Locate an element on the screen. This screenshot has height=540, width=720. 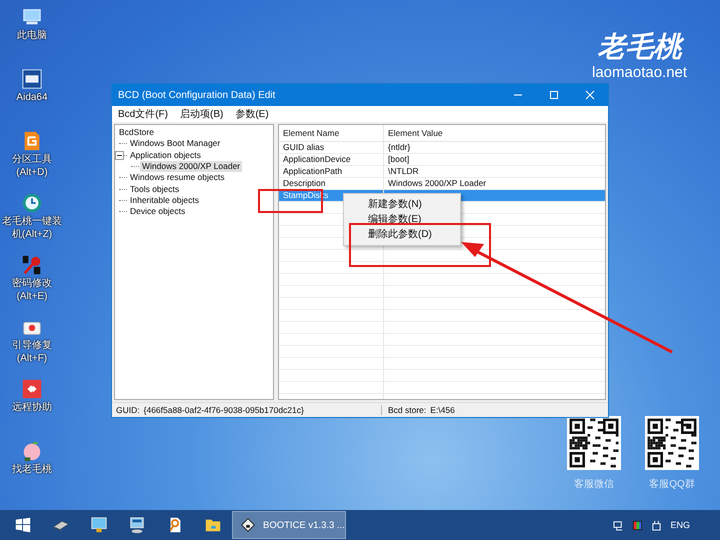
guid-label: GUID: is located at coordinates (128, 410).